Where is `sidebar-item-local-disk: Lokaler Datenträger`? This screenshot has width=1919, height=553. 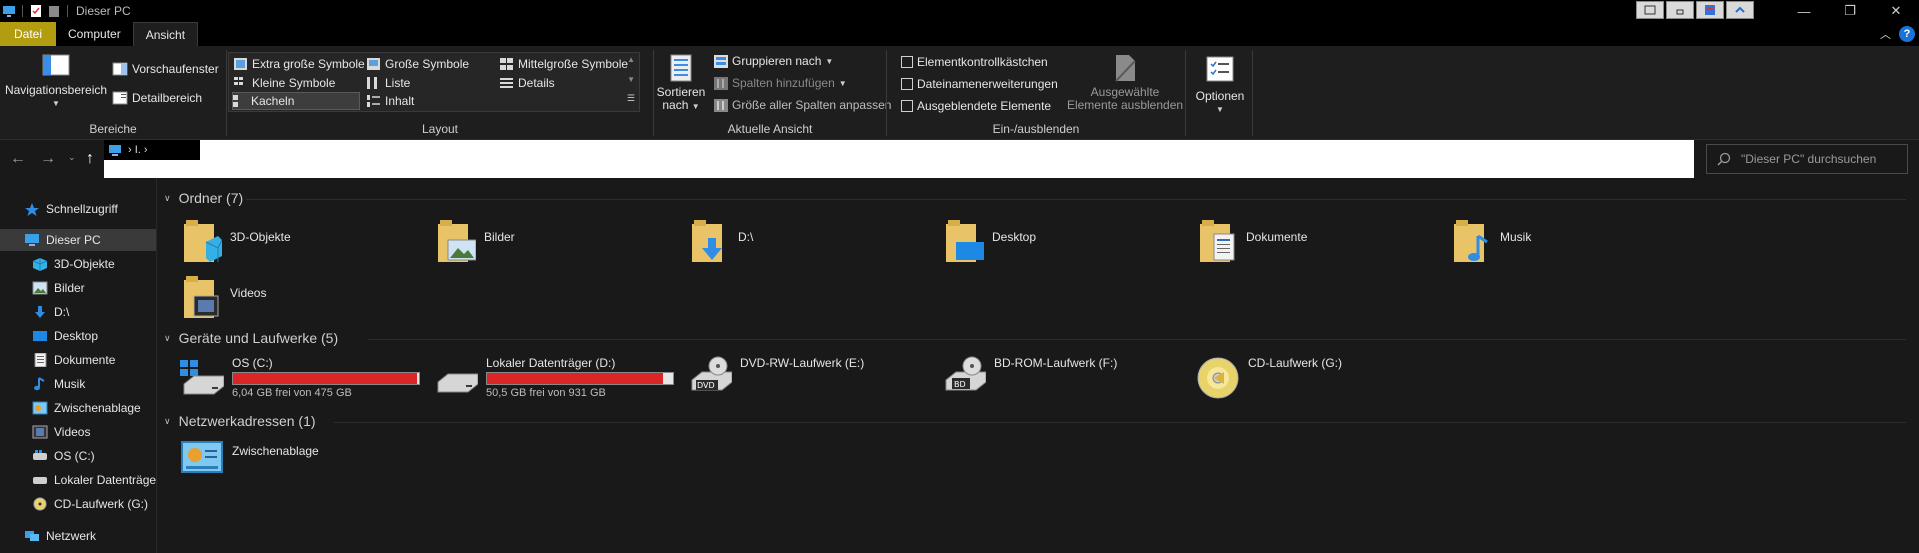
sidebar-item-local-disk: Lokaler Datenträger is located at coordinates (78, 480).